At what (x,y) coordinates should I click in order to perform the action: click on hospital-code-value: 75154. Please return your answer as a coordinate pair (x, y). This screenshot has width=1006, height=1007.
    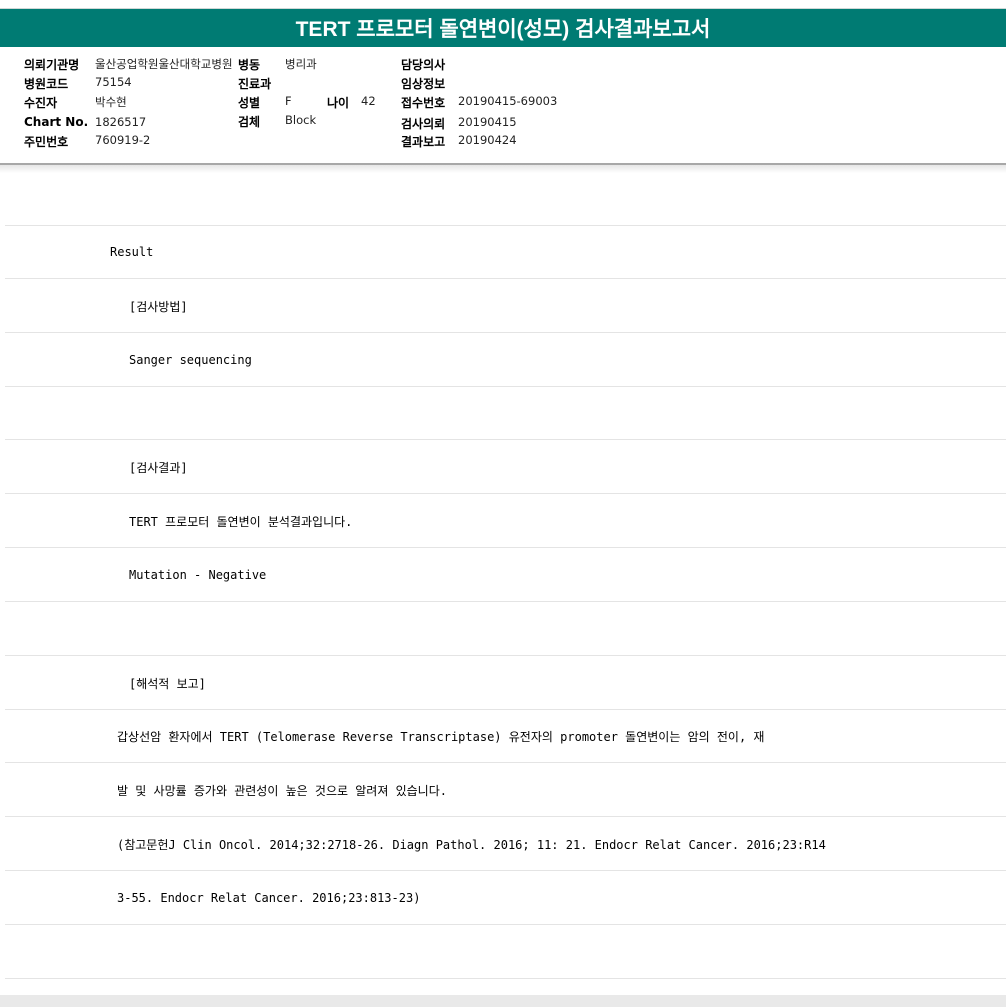
    Looking at the image, I should click on (113, 82).